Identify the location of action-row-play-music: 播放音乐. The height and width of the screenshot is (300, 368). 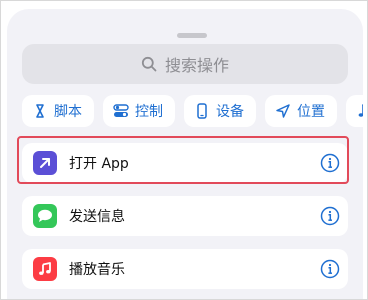
(185, 269).